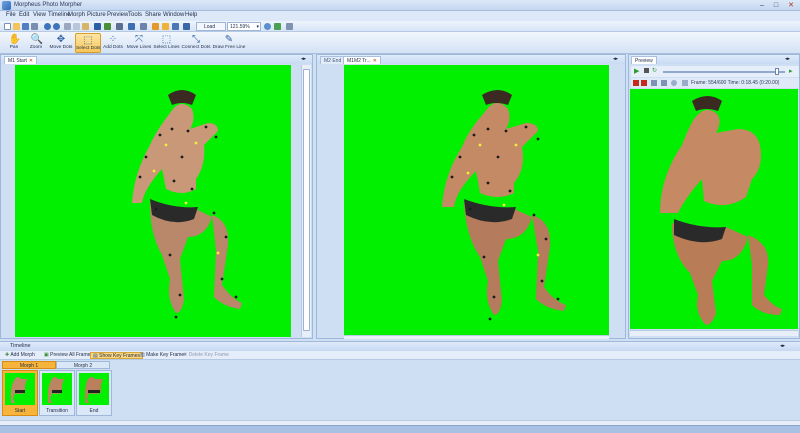 The width and height of the screenshot is (800, 433). Describe the element at coordinates (721, 210) in the screenshot. I see `preview-figure` at that location.